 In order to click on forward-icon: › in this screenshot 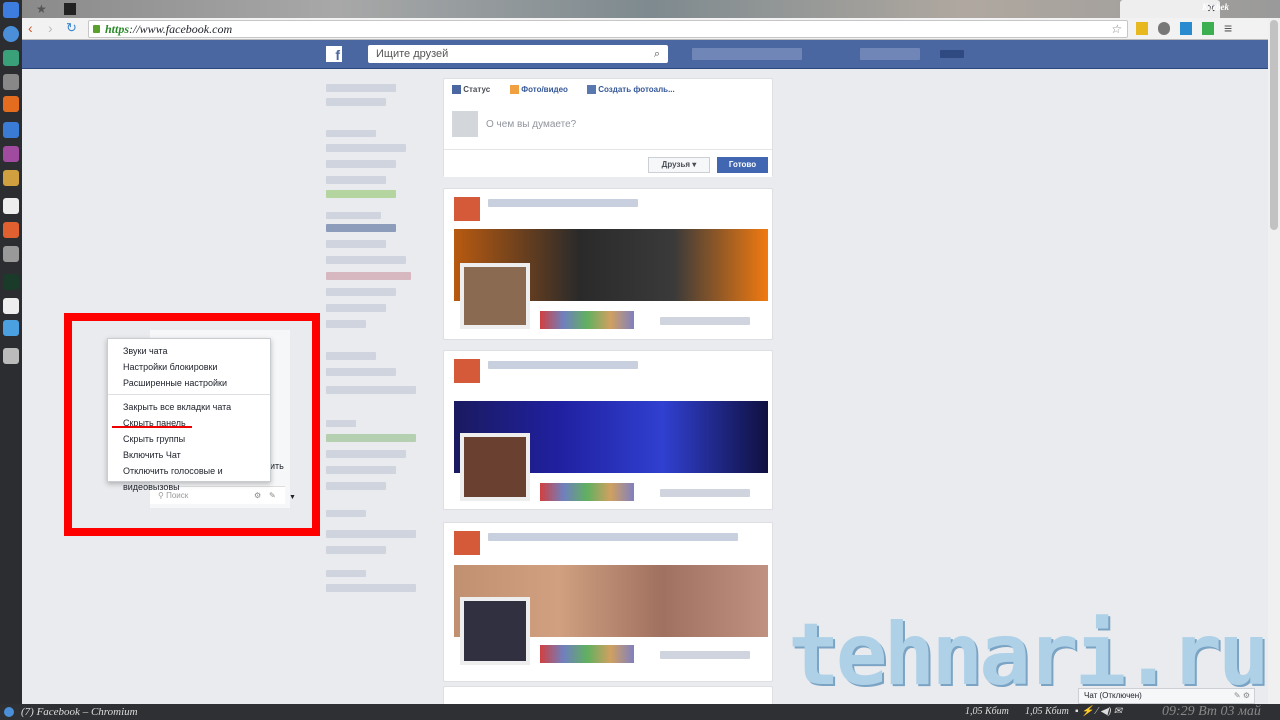, I will do `click(50, 28)`.